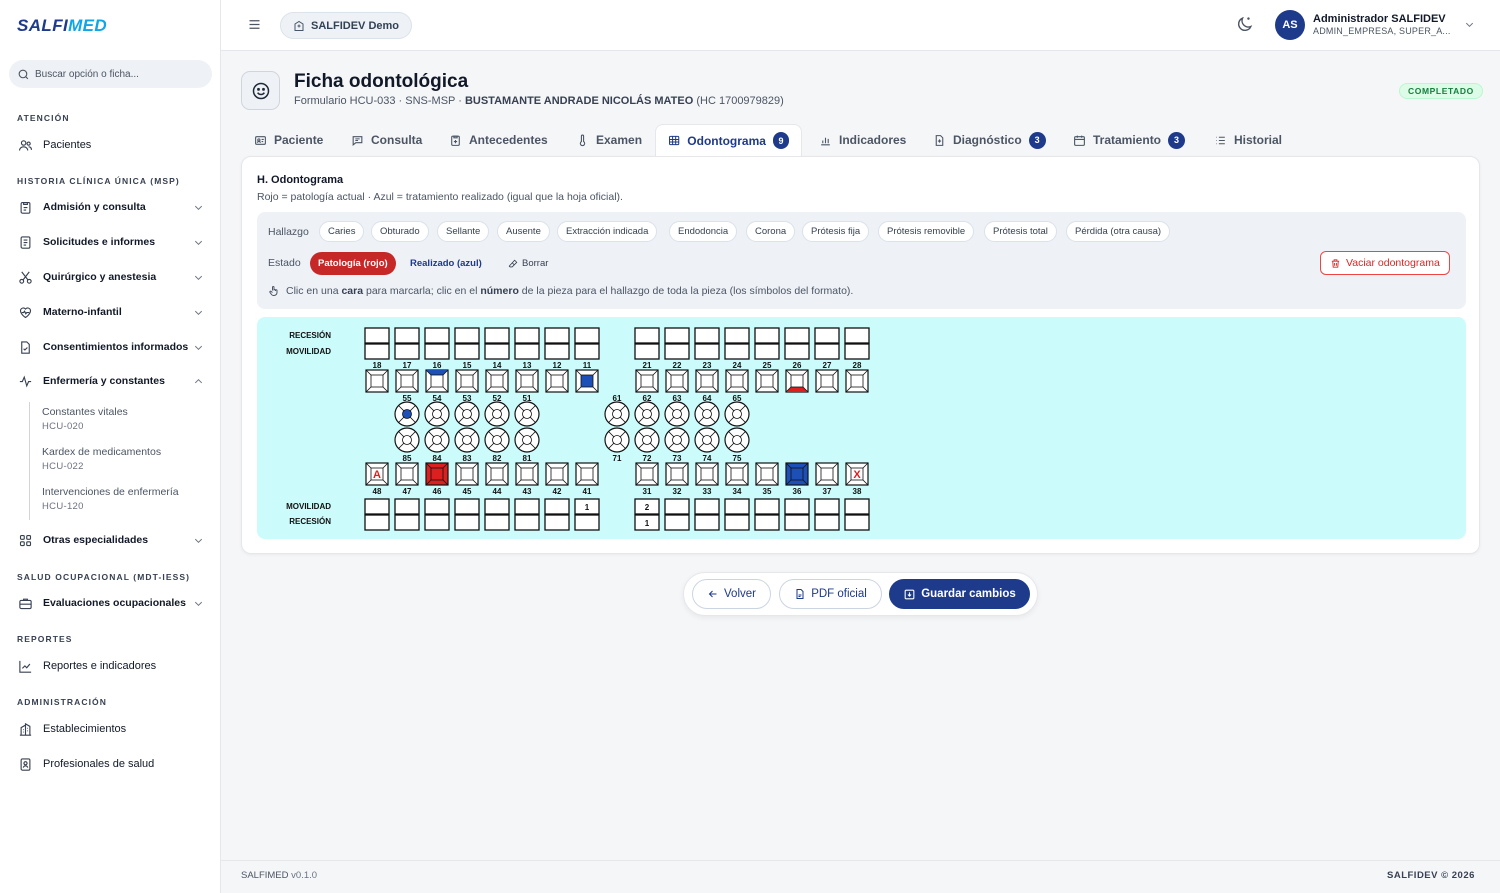  Describe the element at coordinates (926, 231) in the screenshot. I see `chip-protesis-removible: Prótesis removible` at that location.